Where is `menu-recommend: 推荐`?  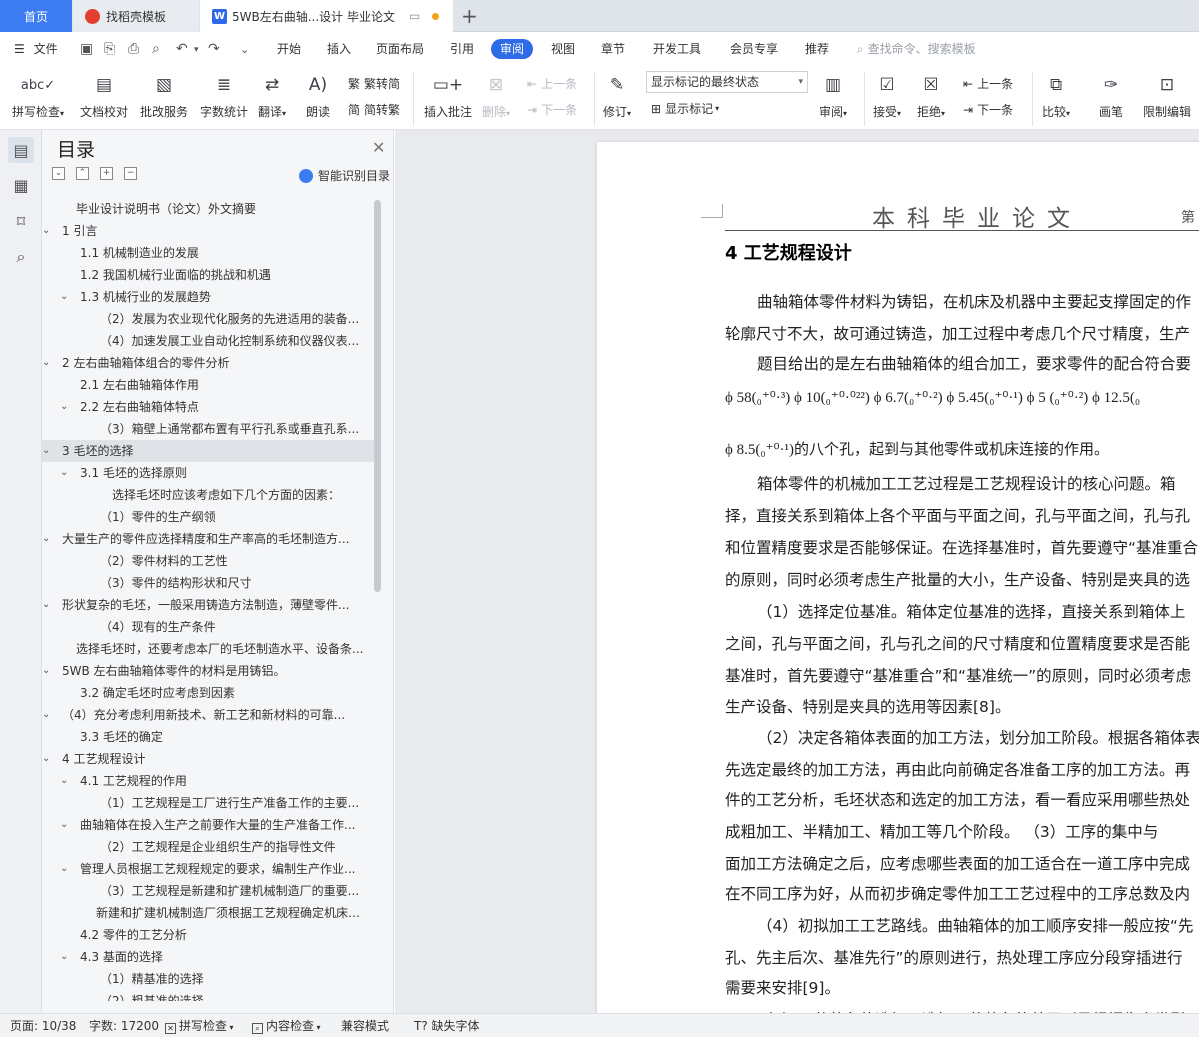 menu-recommend: 推荐 is located at coordinates (817, 49).